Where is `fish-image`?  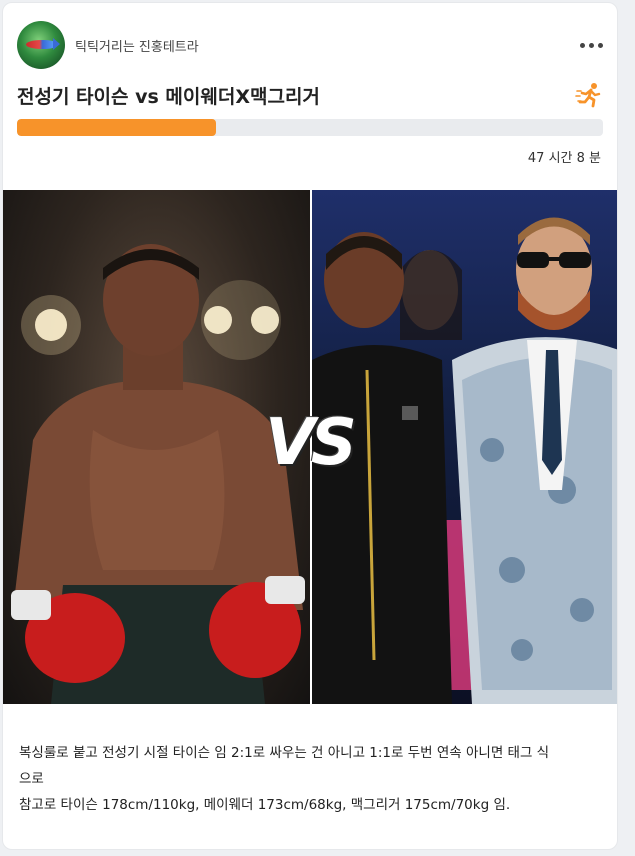
fish-image is located at coordinates (41, 44).